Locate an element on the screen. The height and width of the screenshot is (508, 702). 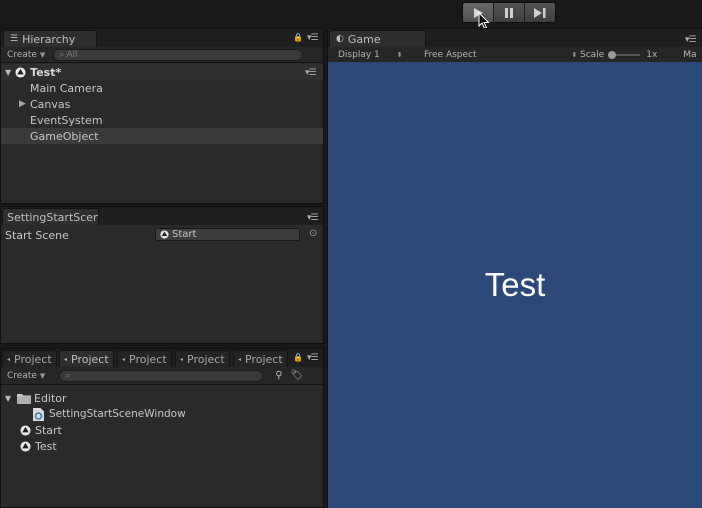
expand-arrow-icon: ▶ is located at coordinates (24, 104).